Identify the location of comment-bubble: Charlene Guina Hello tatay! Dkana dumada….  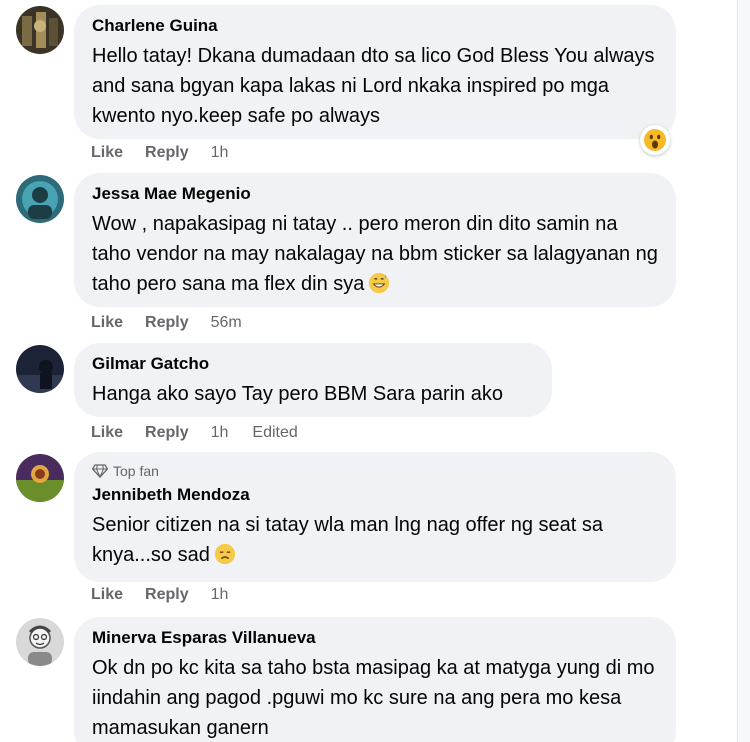
(375, 72).